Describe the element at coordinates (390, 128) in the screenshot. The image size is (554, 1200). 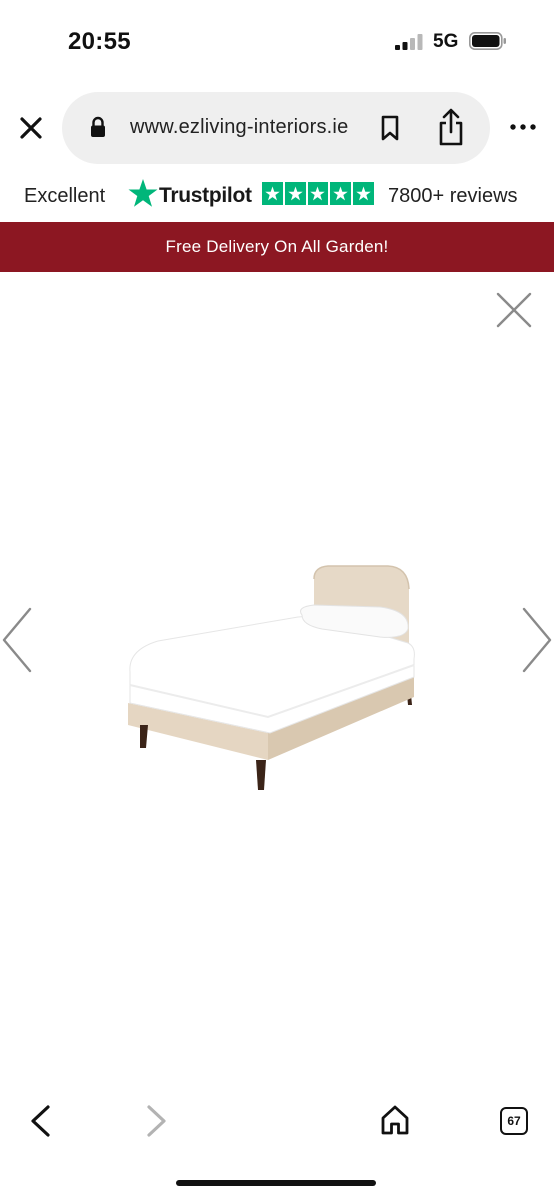
I see `bookmark-icon` at that location.